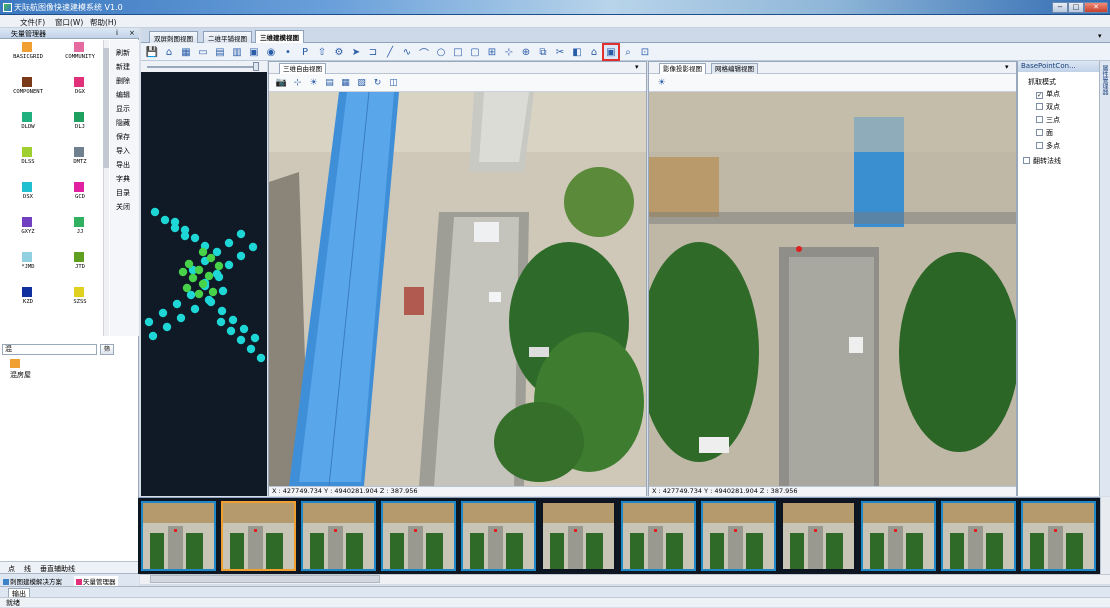  Describe the element at coordinates (305, 52) in the screenshot. I see `px-icon: P` at that location.